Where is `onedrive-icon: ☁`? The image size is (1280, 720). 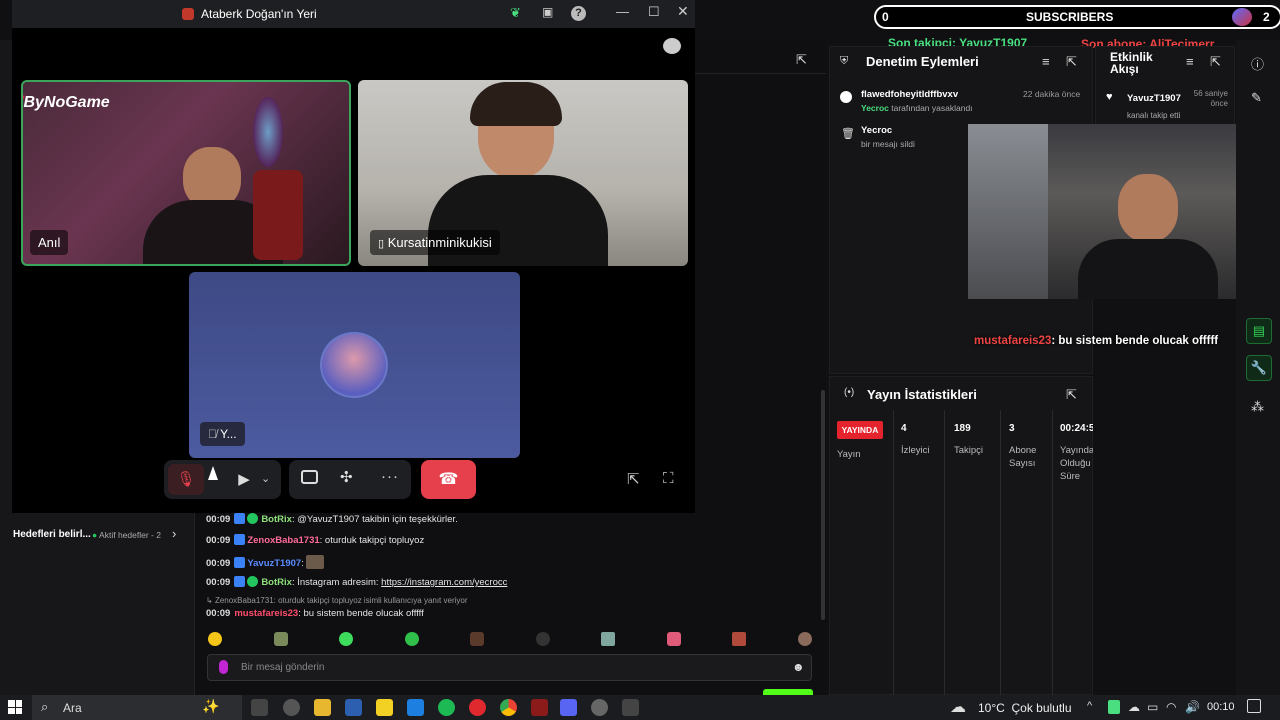
onedrive-icon: ☁ is located at coordinates (1134, 707).